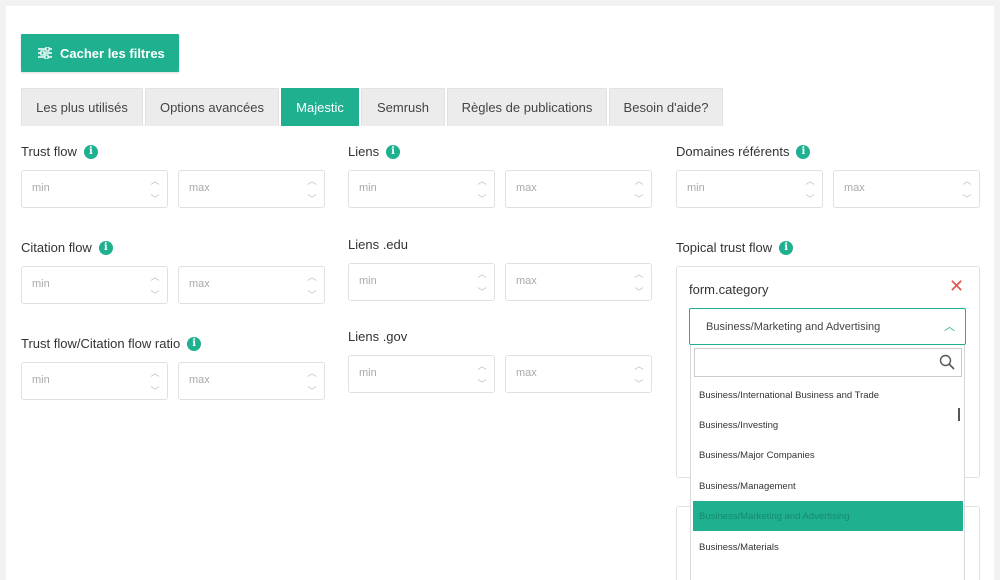 The image size is (1000, 580). What do you see at coordinates (82, 107) in the screenshot?
I see `tab-most-used: Les plus utilisés` at bounding box center [82, 107].